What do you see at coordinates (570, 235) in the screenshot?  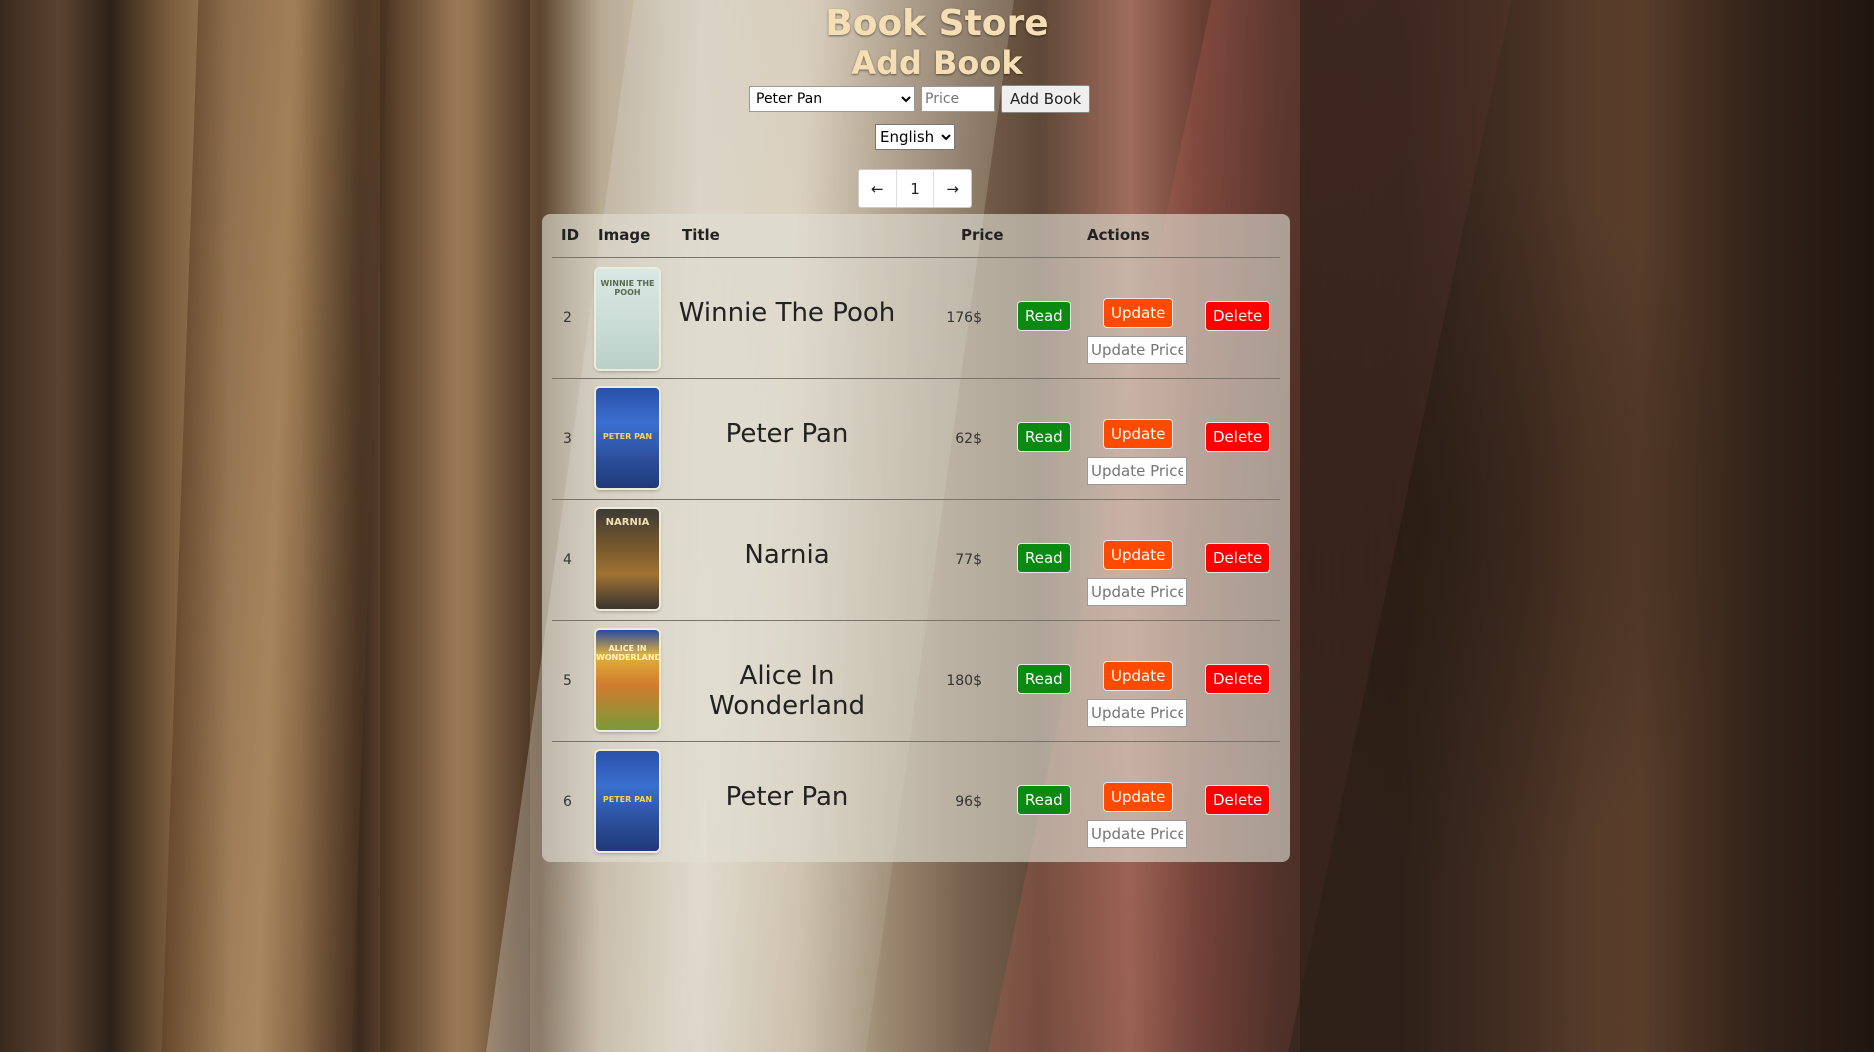 I see `column-header-id: ID` at bounding box center [570, 235].